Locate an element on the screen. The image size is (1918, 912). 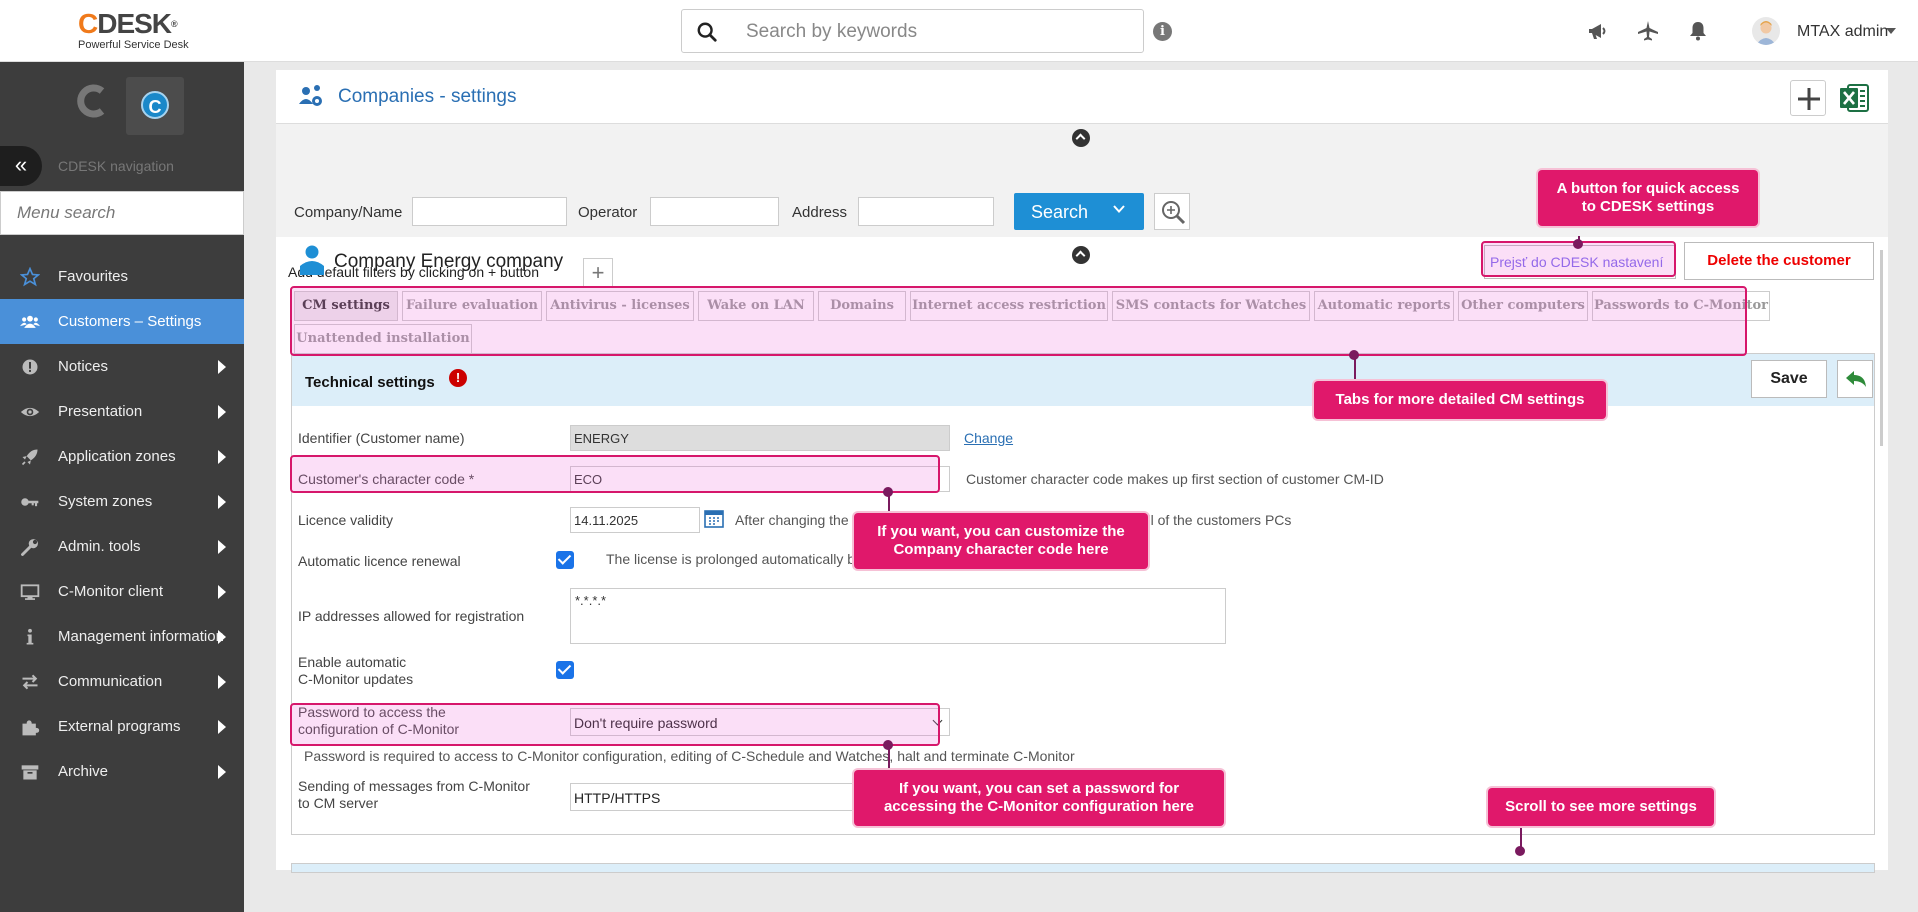
global-search is located at coordinates (912, 31).